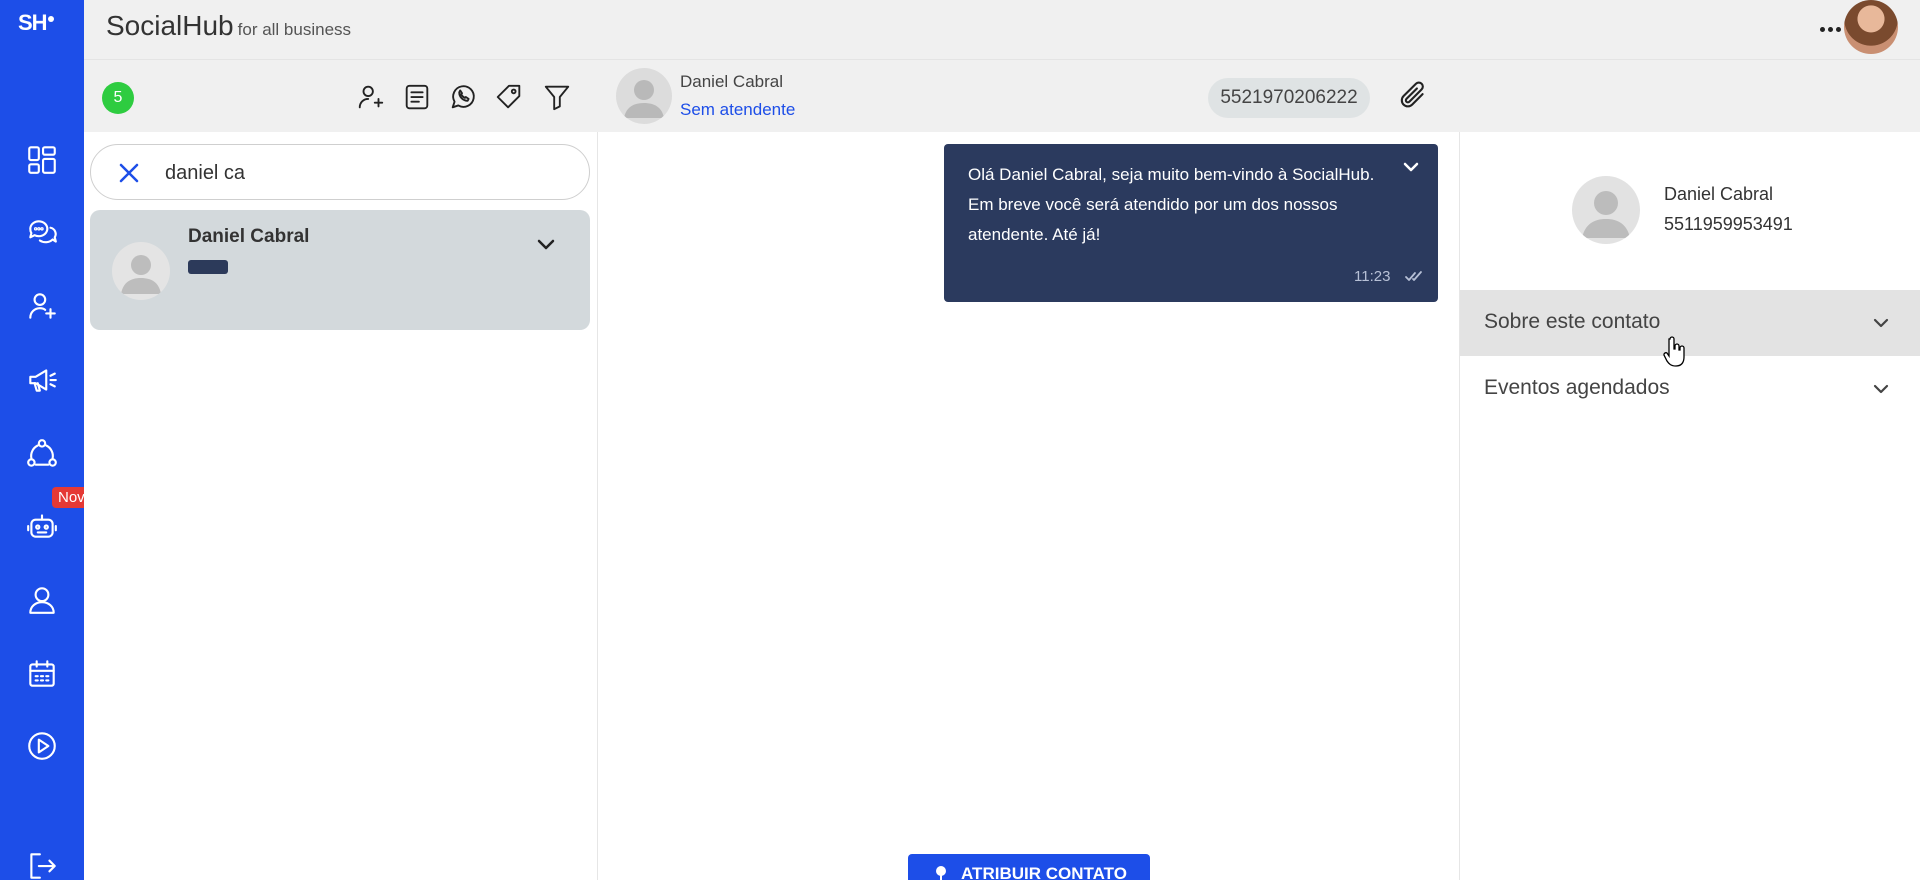 The width and height of the screenshot is (1920, 880). I want to click on paperclip-icon, so click(1416, 98).